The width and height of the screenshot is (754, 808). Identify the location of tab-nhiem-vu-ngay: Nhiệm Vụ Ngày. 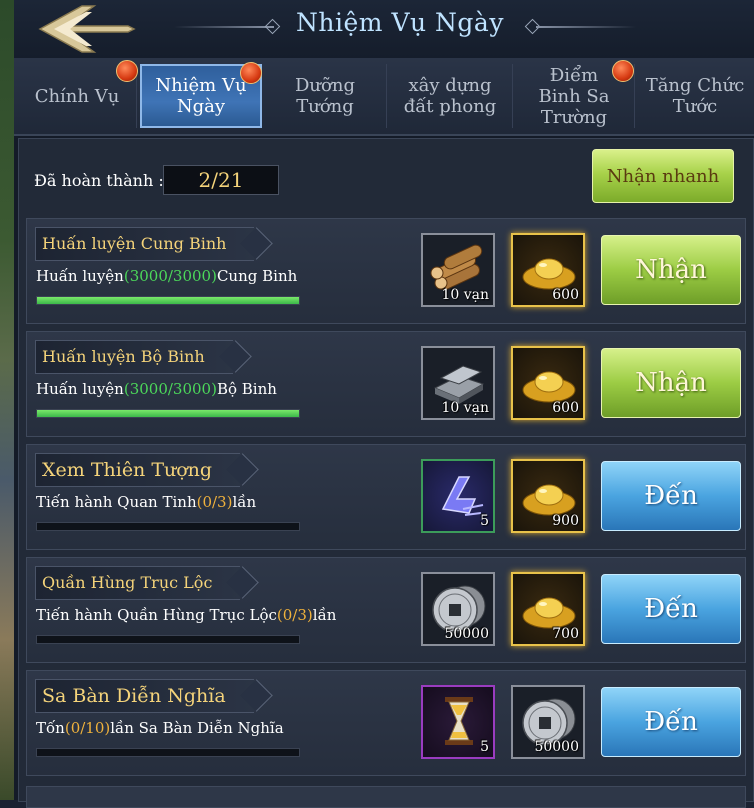
(201, 95).